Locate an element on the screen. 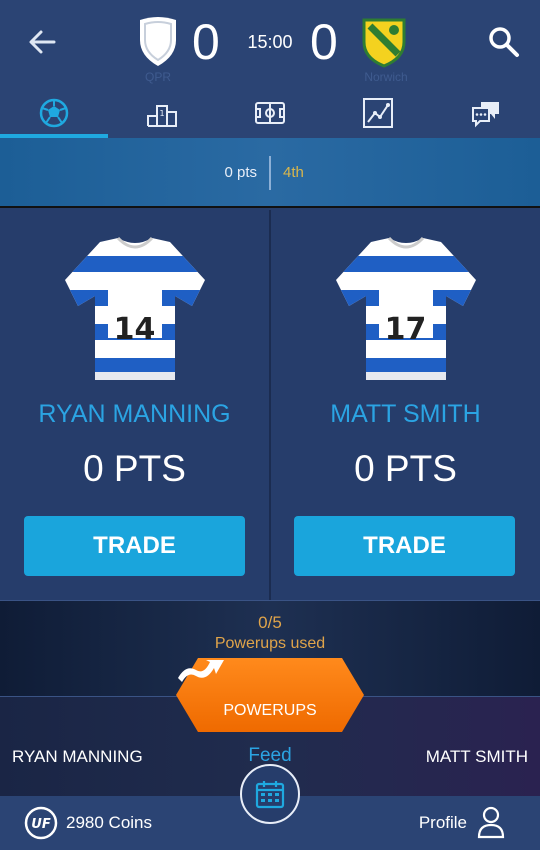 The image size is (540, 850). tab-pitch is located at coordinates (270, 113).